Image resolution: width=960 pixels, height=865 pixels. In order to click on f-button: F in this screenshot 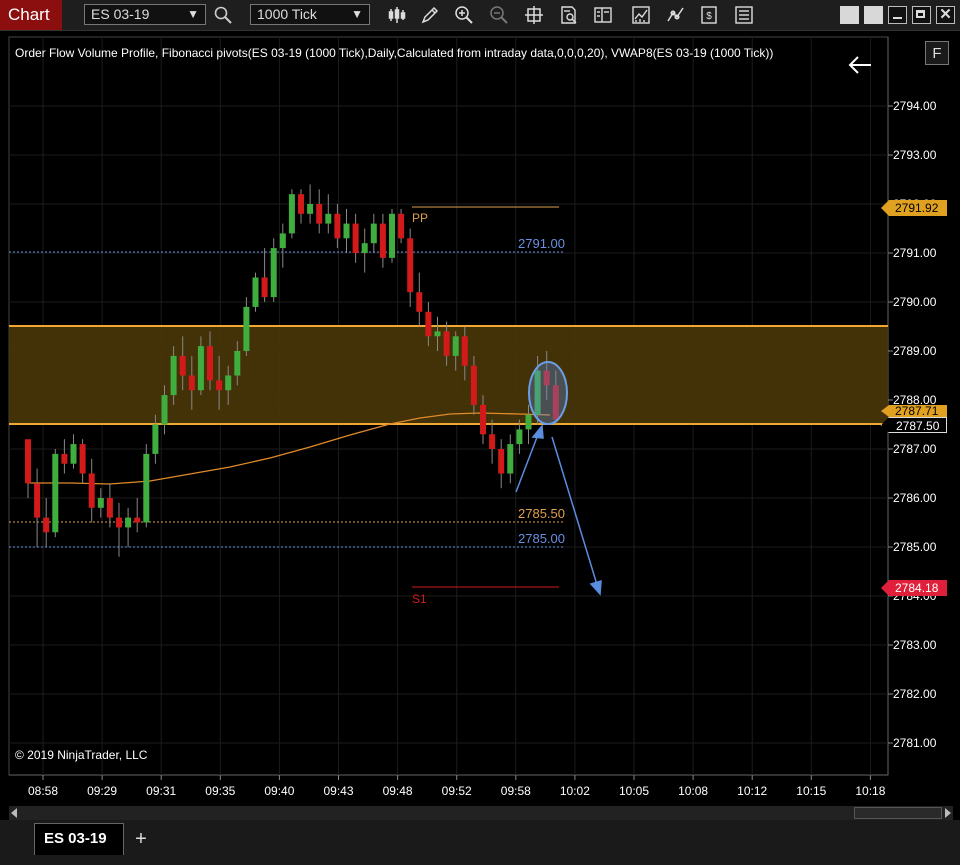, I will do `click(937, 53)`.